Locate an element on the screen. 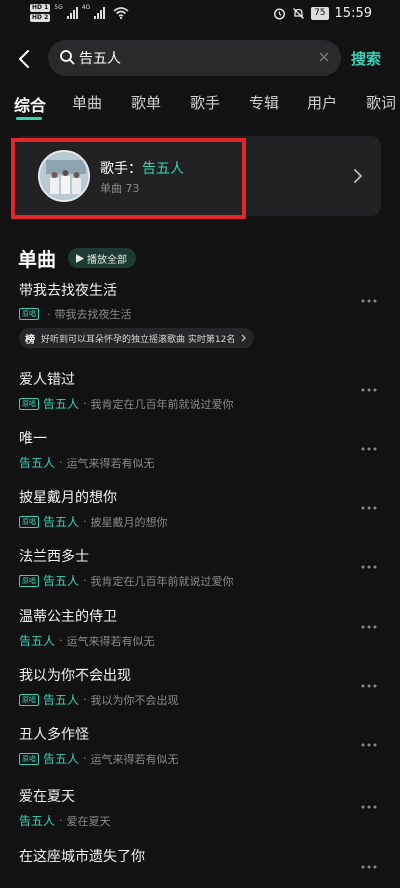 This screenshot has width=400, height=888. song-title: 爱在夏天 is located at coordinates (47, 797).